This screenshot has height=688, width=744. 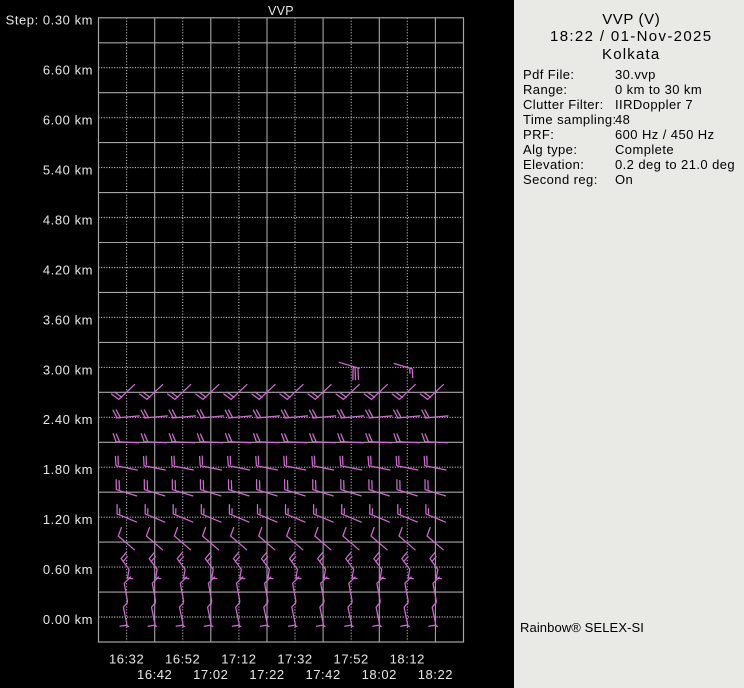 I want to click on svg-text: 3.60 km, so click(x=68, y=319).